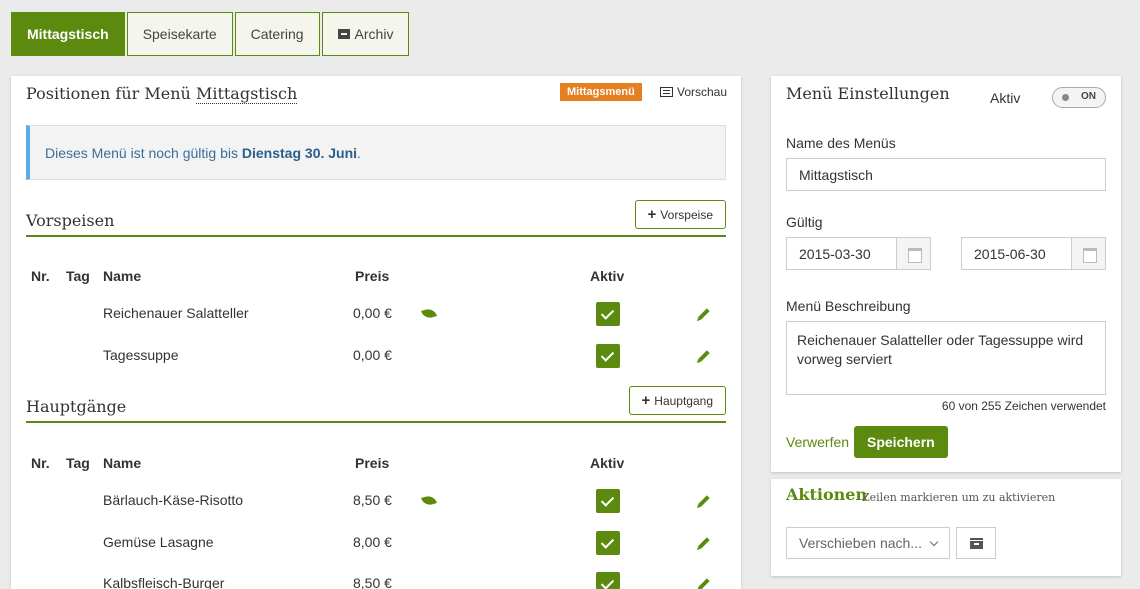 This screenshot has height=589, width=1140. I want to click on tab-label: Archiv, so click(374, 34).